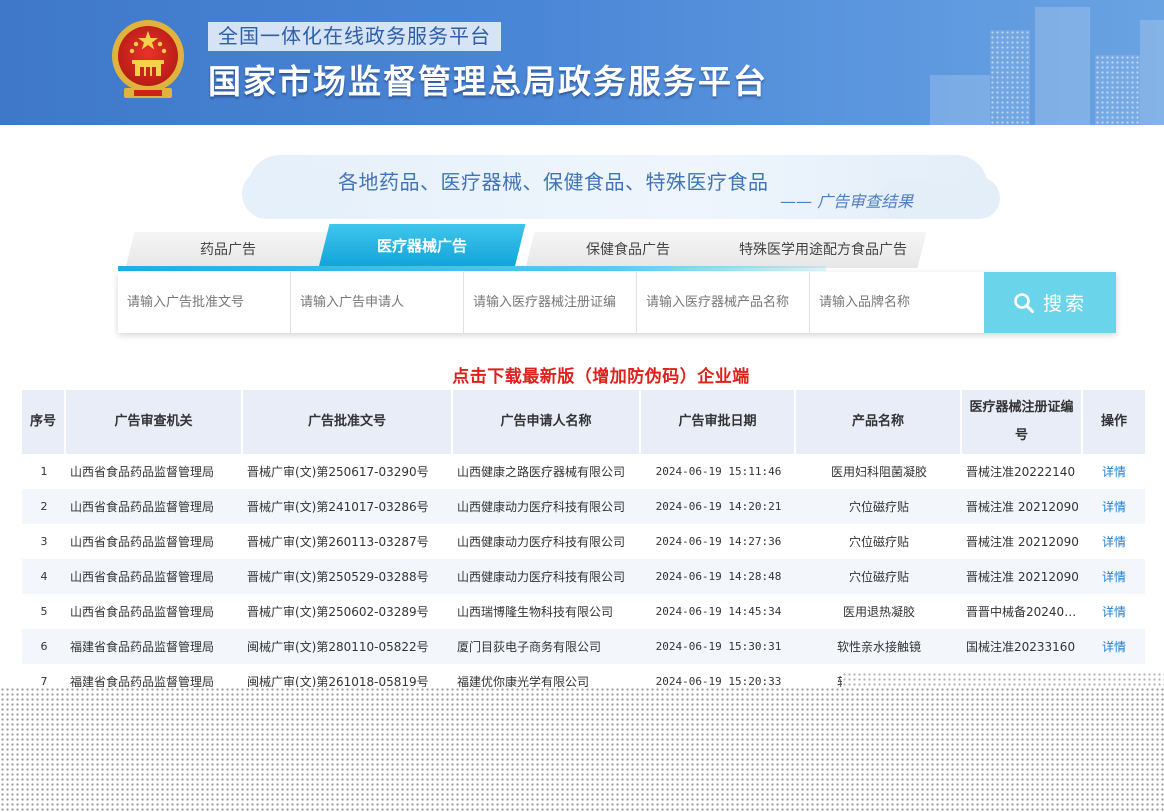  Describe the element at coordinates (723, 302) in the screenshot. I see `product-name-input` at that location.